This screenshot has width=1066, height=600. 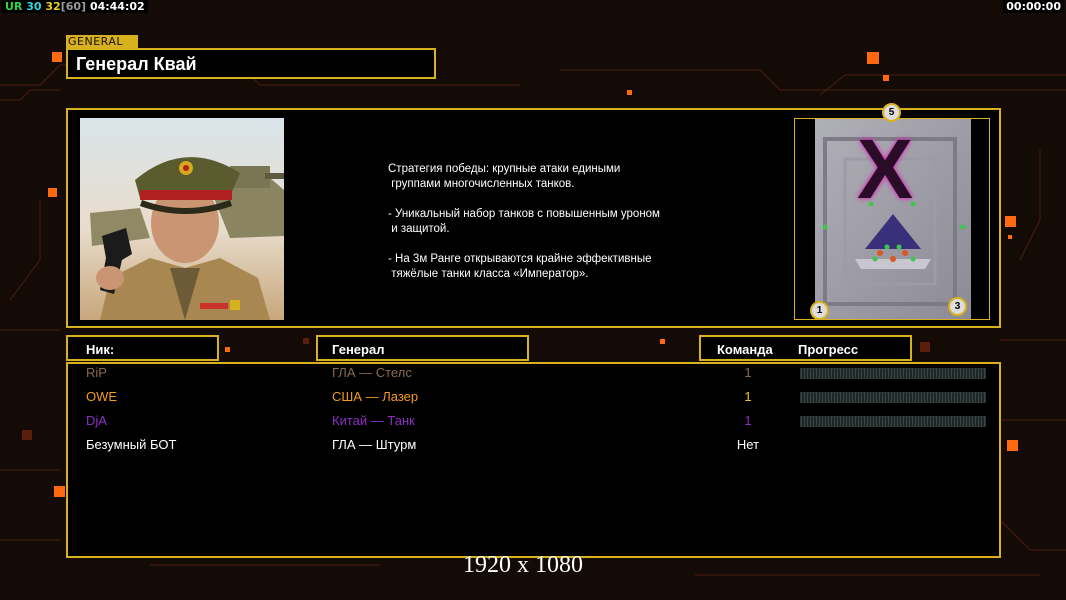 I want to click on player-nick: OWE, so click(x=102, y=396).